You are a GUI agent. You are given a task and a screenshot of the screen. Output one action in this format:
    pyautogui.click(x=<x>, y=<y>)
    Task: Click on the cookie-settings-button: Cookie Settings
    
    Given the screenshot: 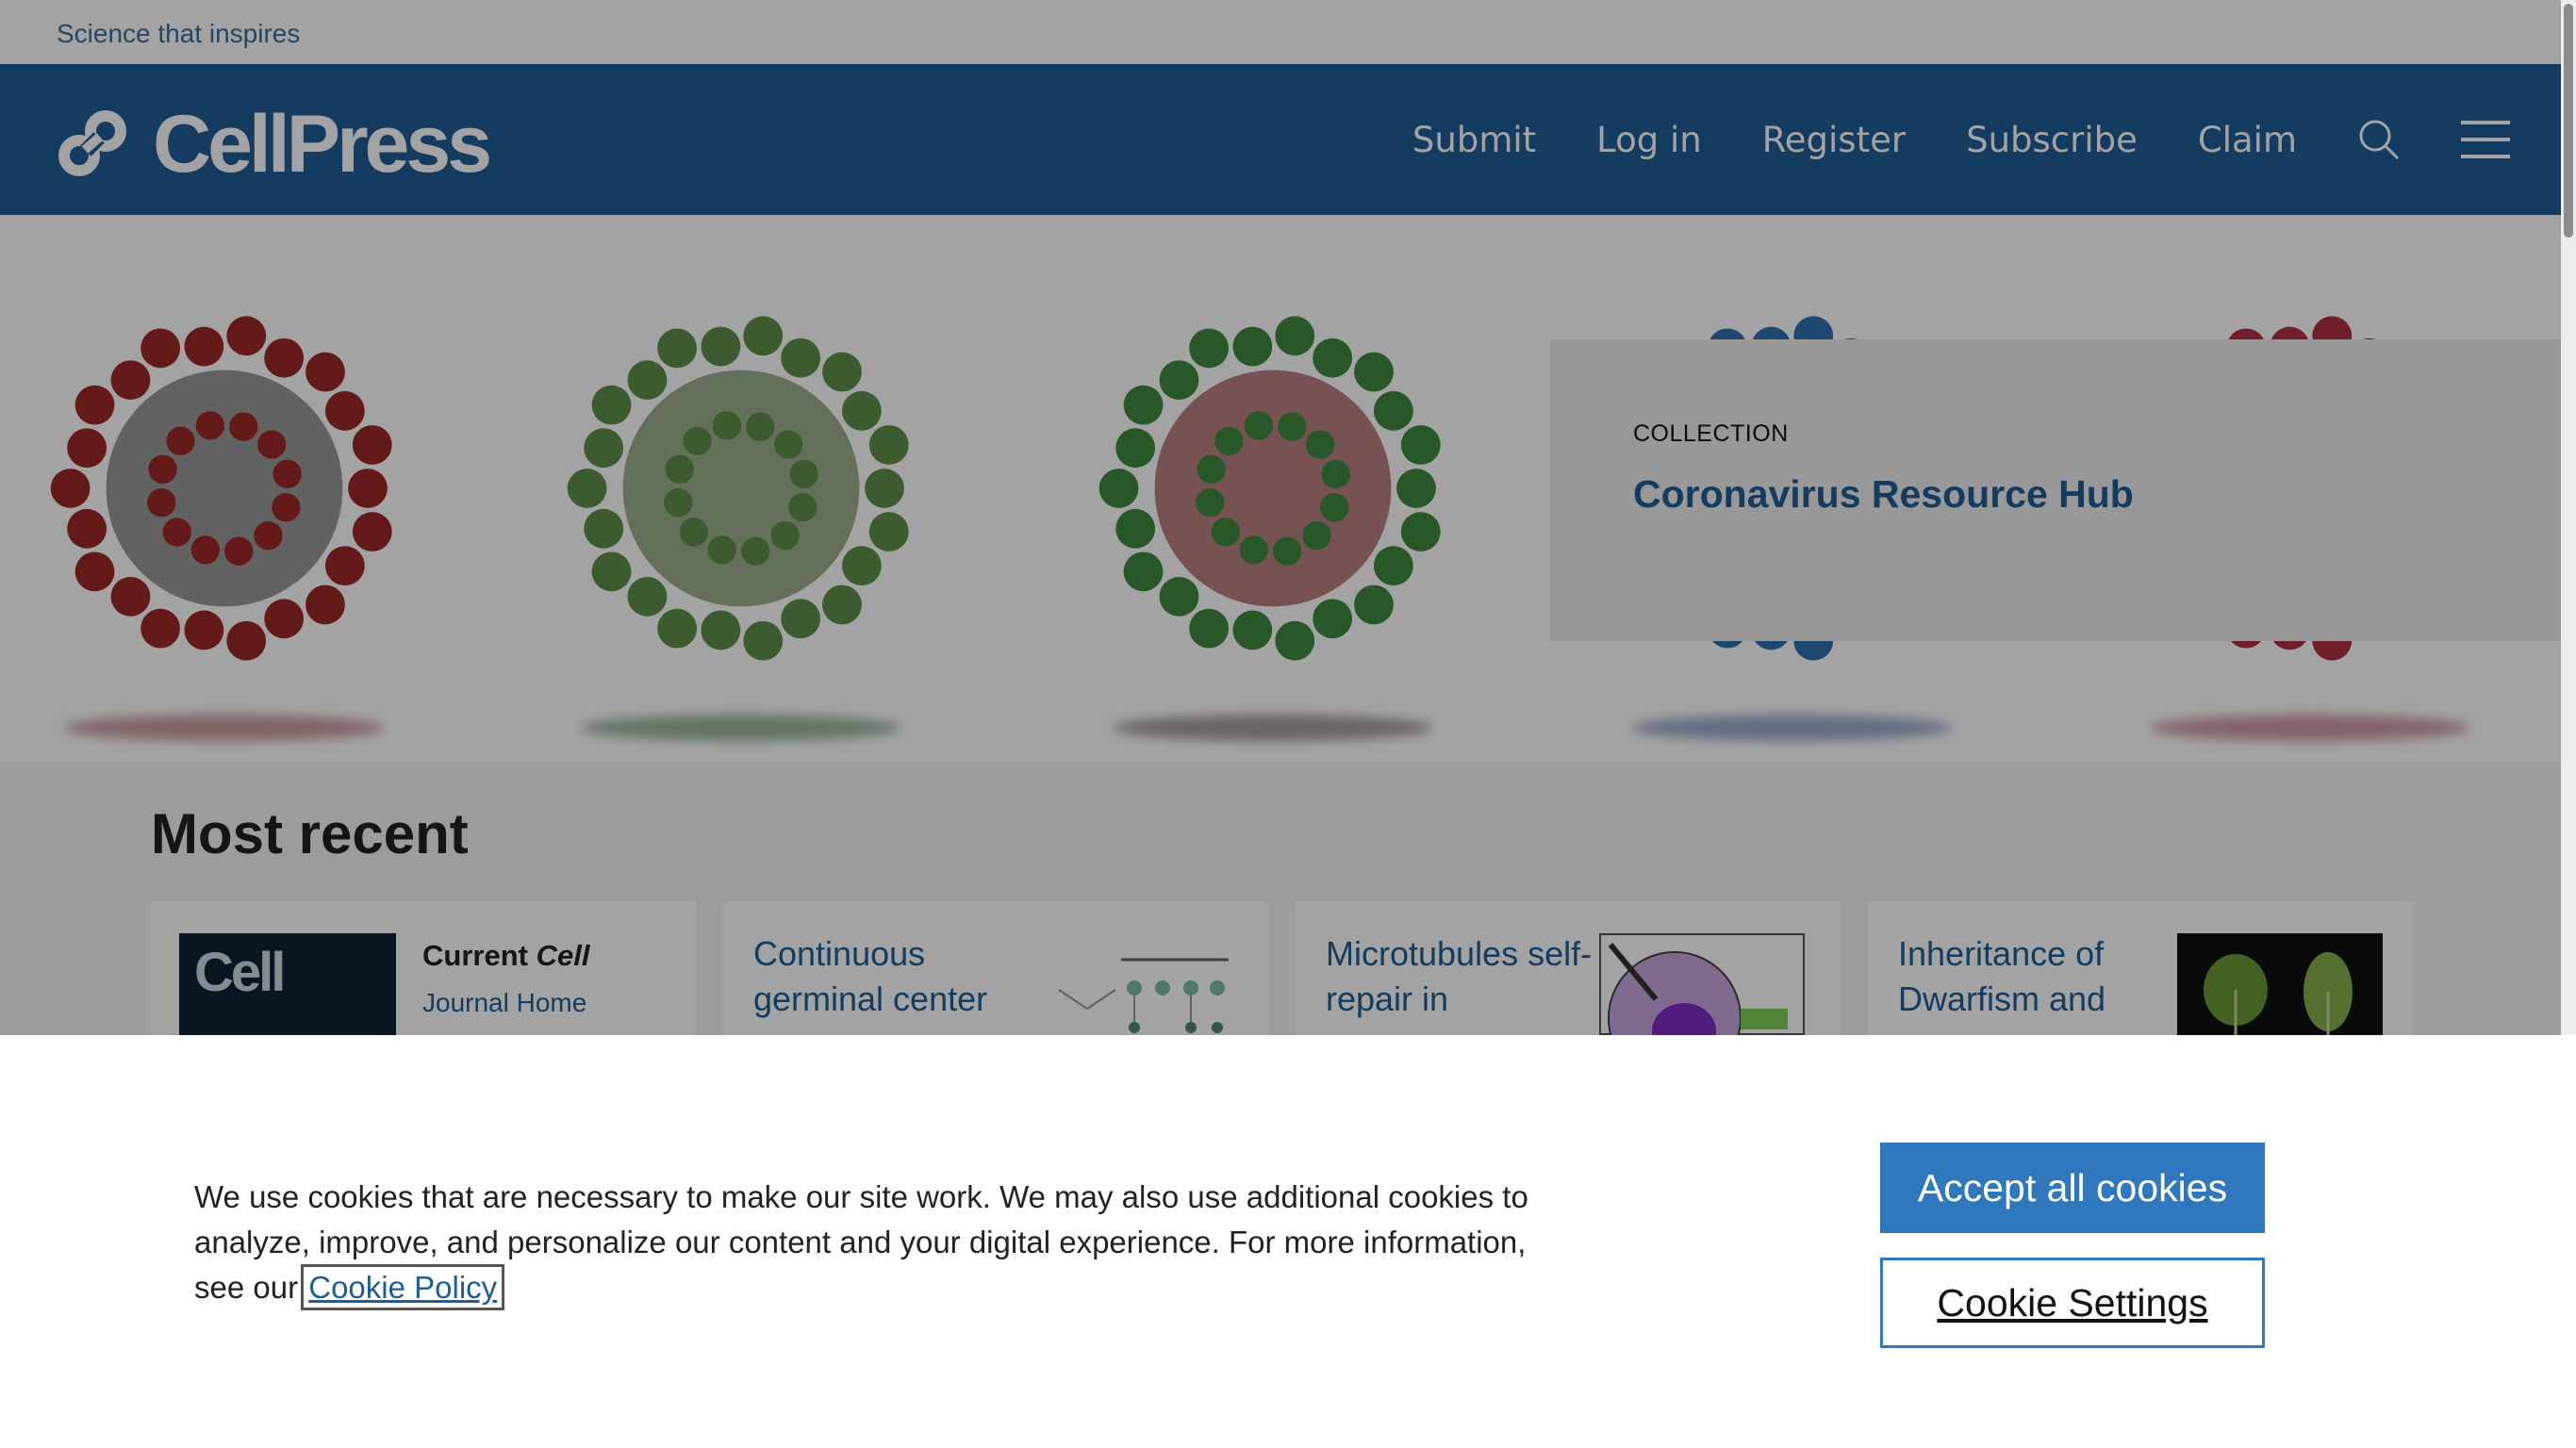 What is the action you would take?
    pyautogui.click(x=2072, y=1303)
    